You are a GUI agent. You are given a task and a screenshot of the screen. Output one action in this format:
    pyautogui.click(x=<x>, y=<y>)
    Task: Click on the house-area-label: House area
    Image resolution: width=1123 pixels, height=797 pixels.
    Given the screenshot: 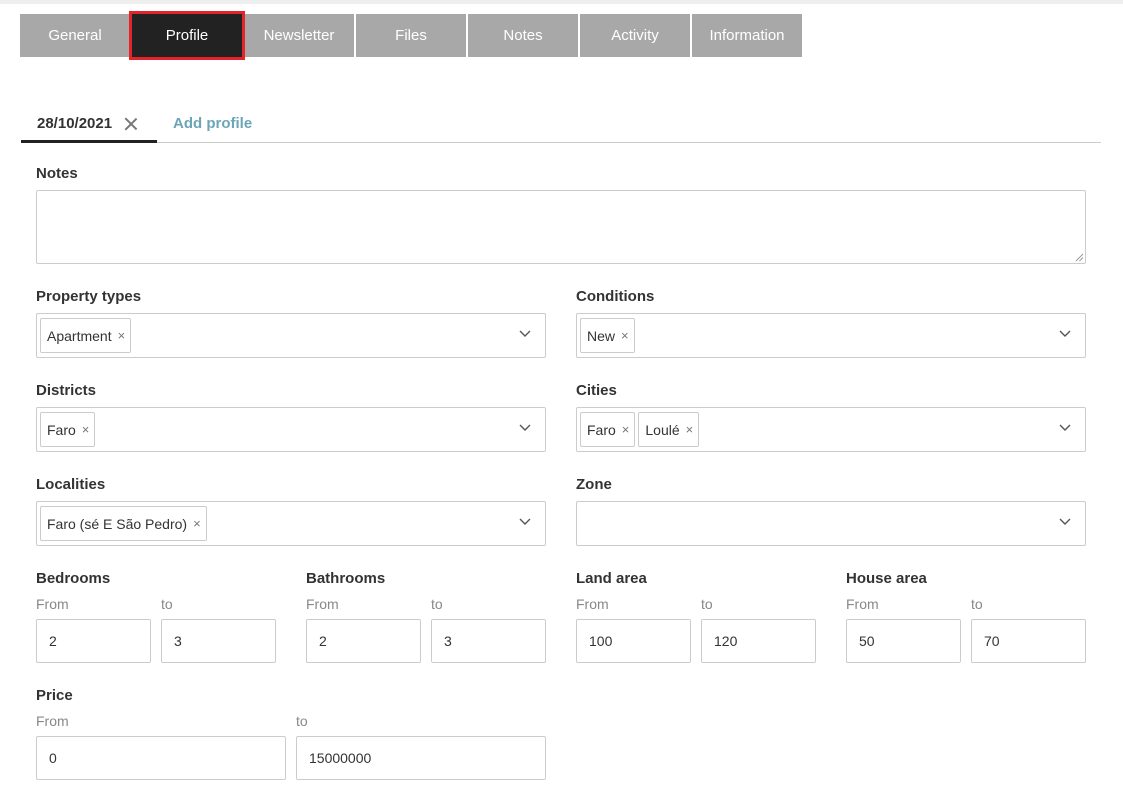 What is the action you would take?
    pyautogui.click(x=886, y=578)
    